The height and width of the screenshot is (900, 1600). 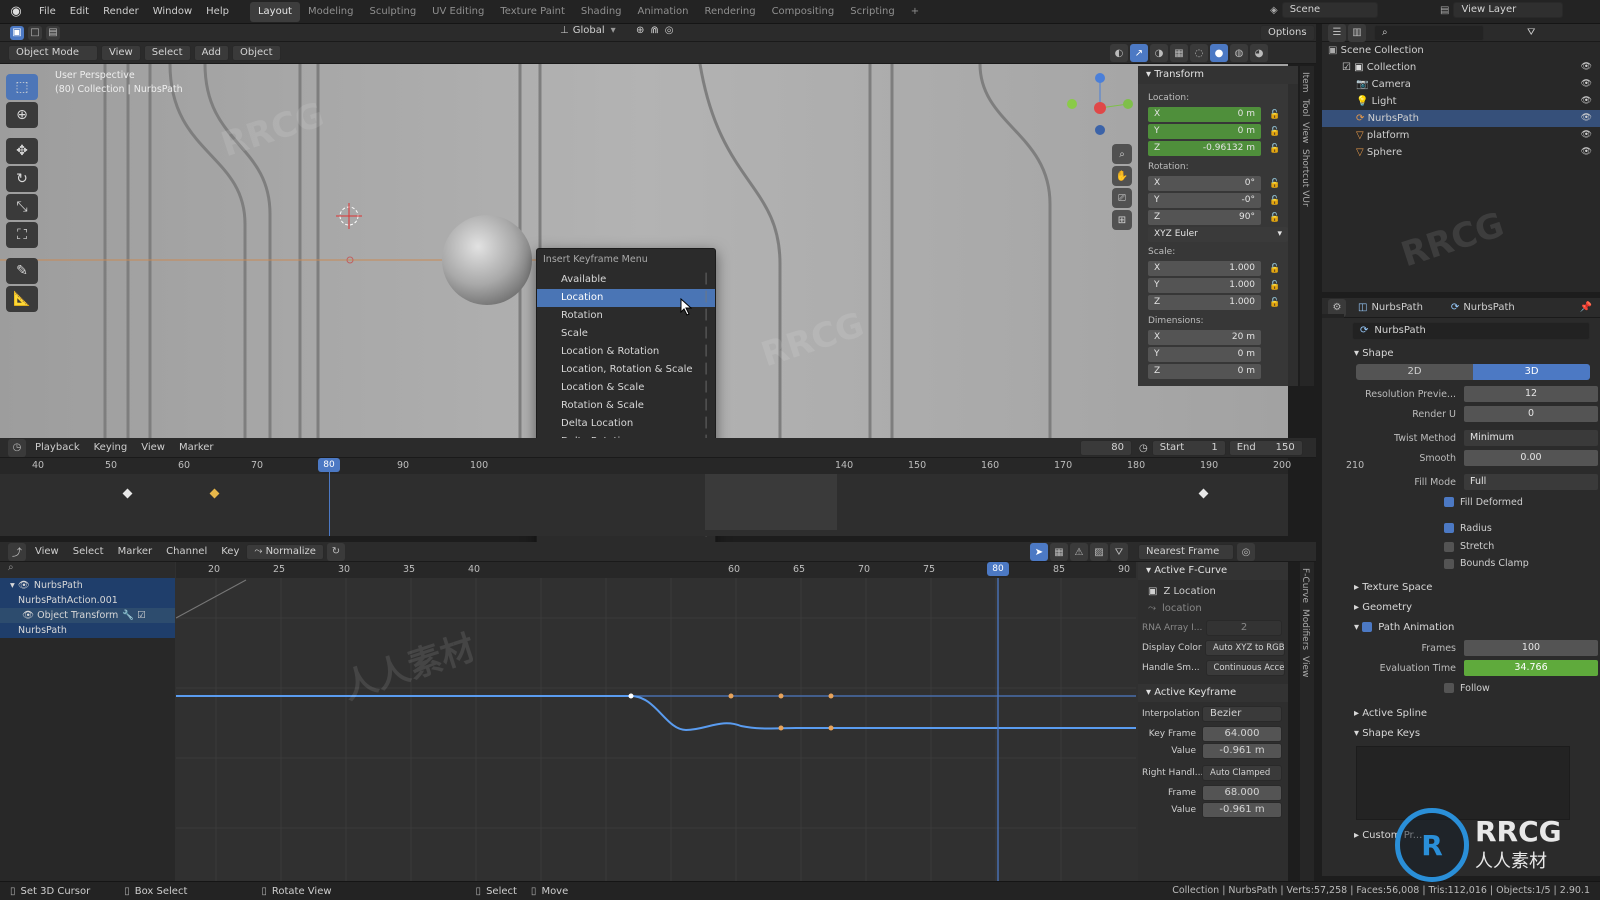 What do you see at coordinates (230, 552) in the screenshot?
I see `graph-menu-key: Key` at bounding box center [230, 552].